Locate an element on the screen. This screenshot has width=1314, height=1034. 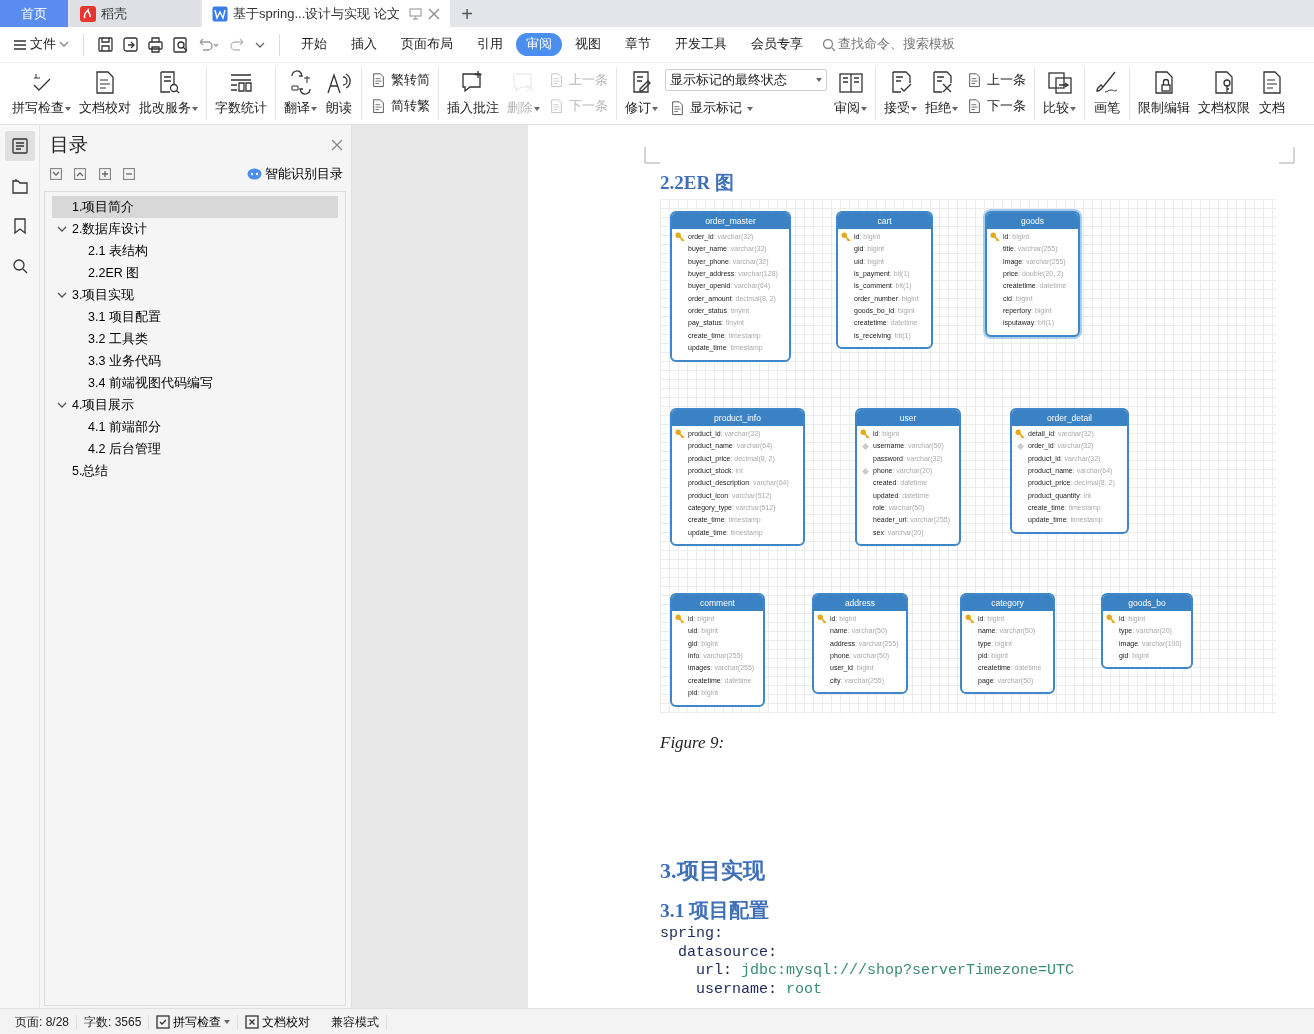
toc-item: 1.项目简介 is located at coordinates (195, 207).